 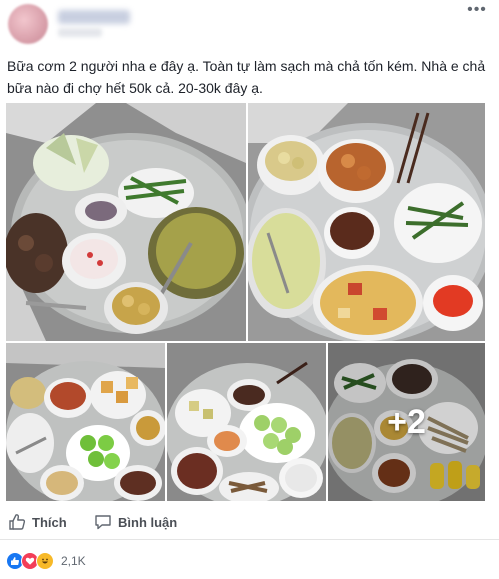 What do you see at coordinates (249, 522) in the screenshot?
I see `post-actions-bar: Thích Bình luận` at bounding box center [249, 522].